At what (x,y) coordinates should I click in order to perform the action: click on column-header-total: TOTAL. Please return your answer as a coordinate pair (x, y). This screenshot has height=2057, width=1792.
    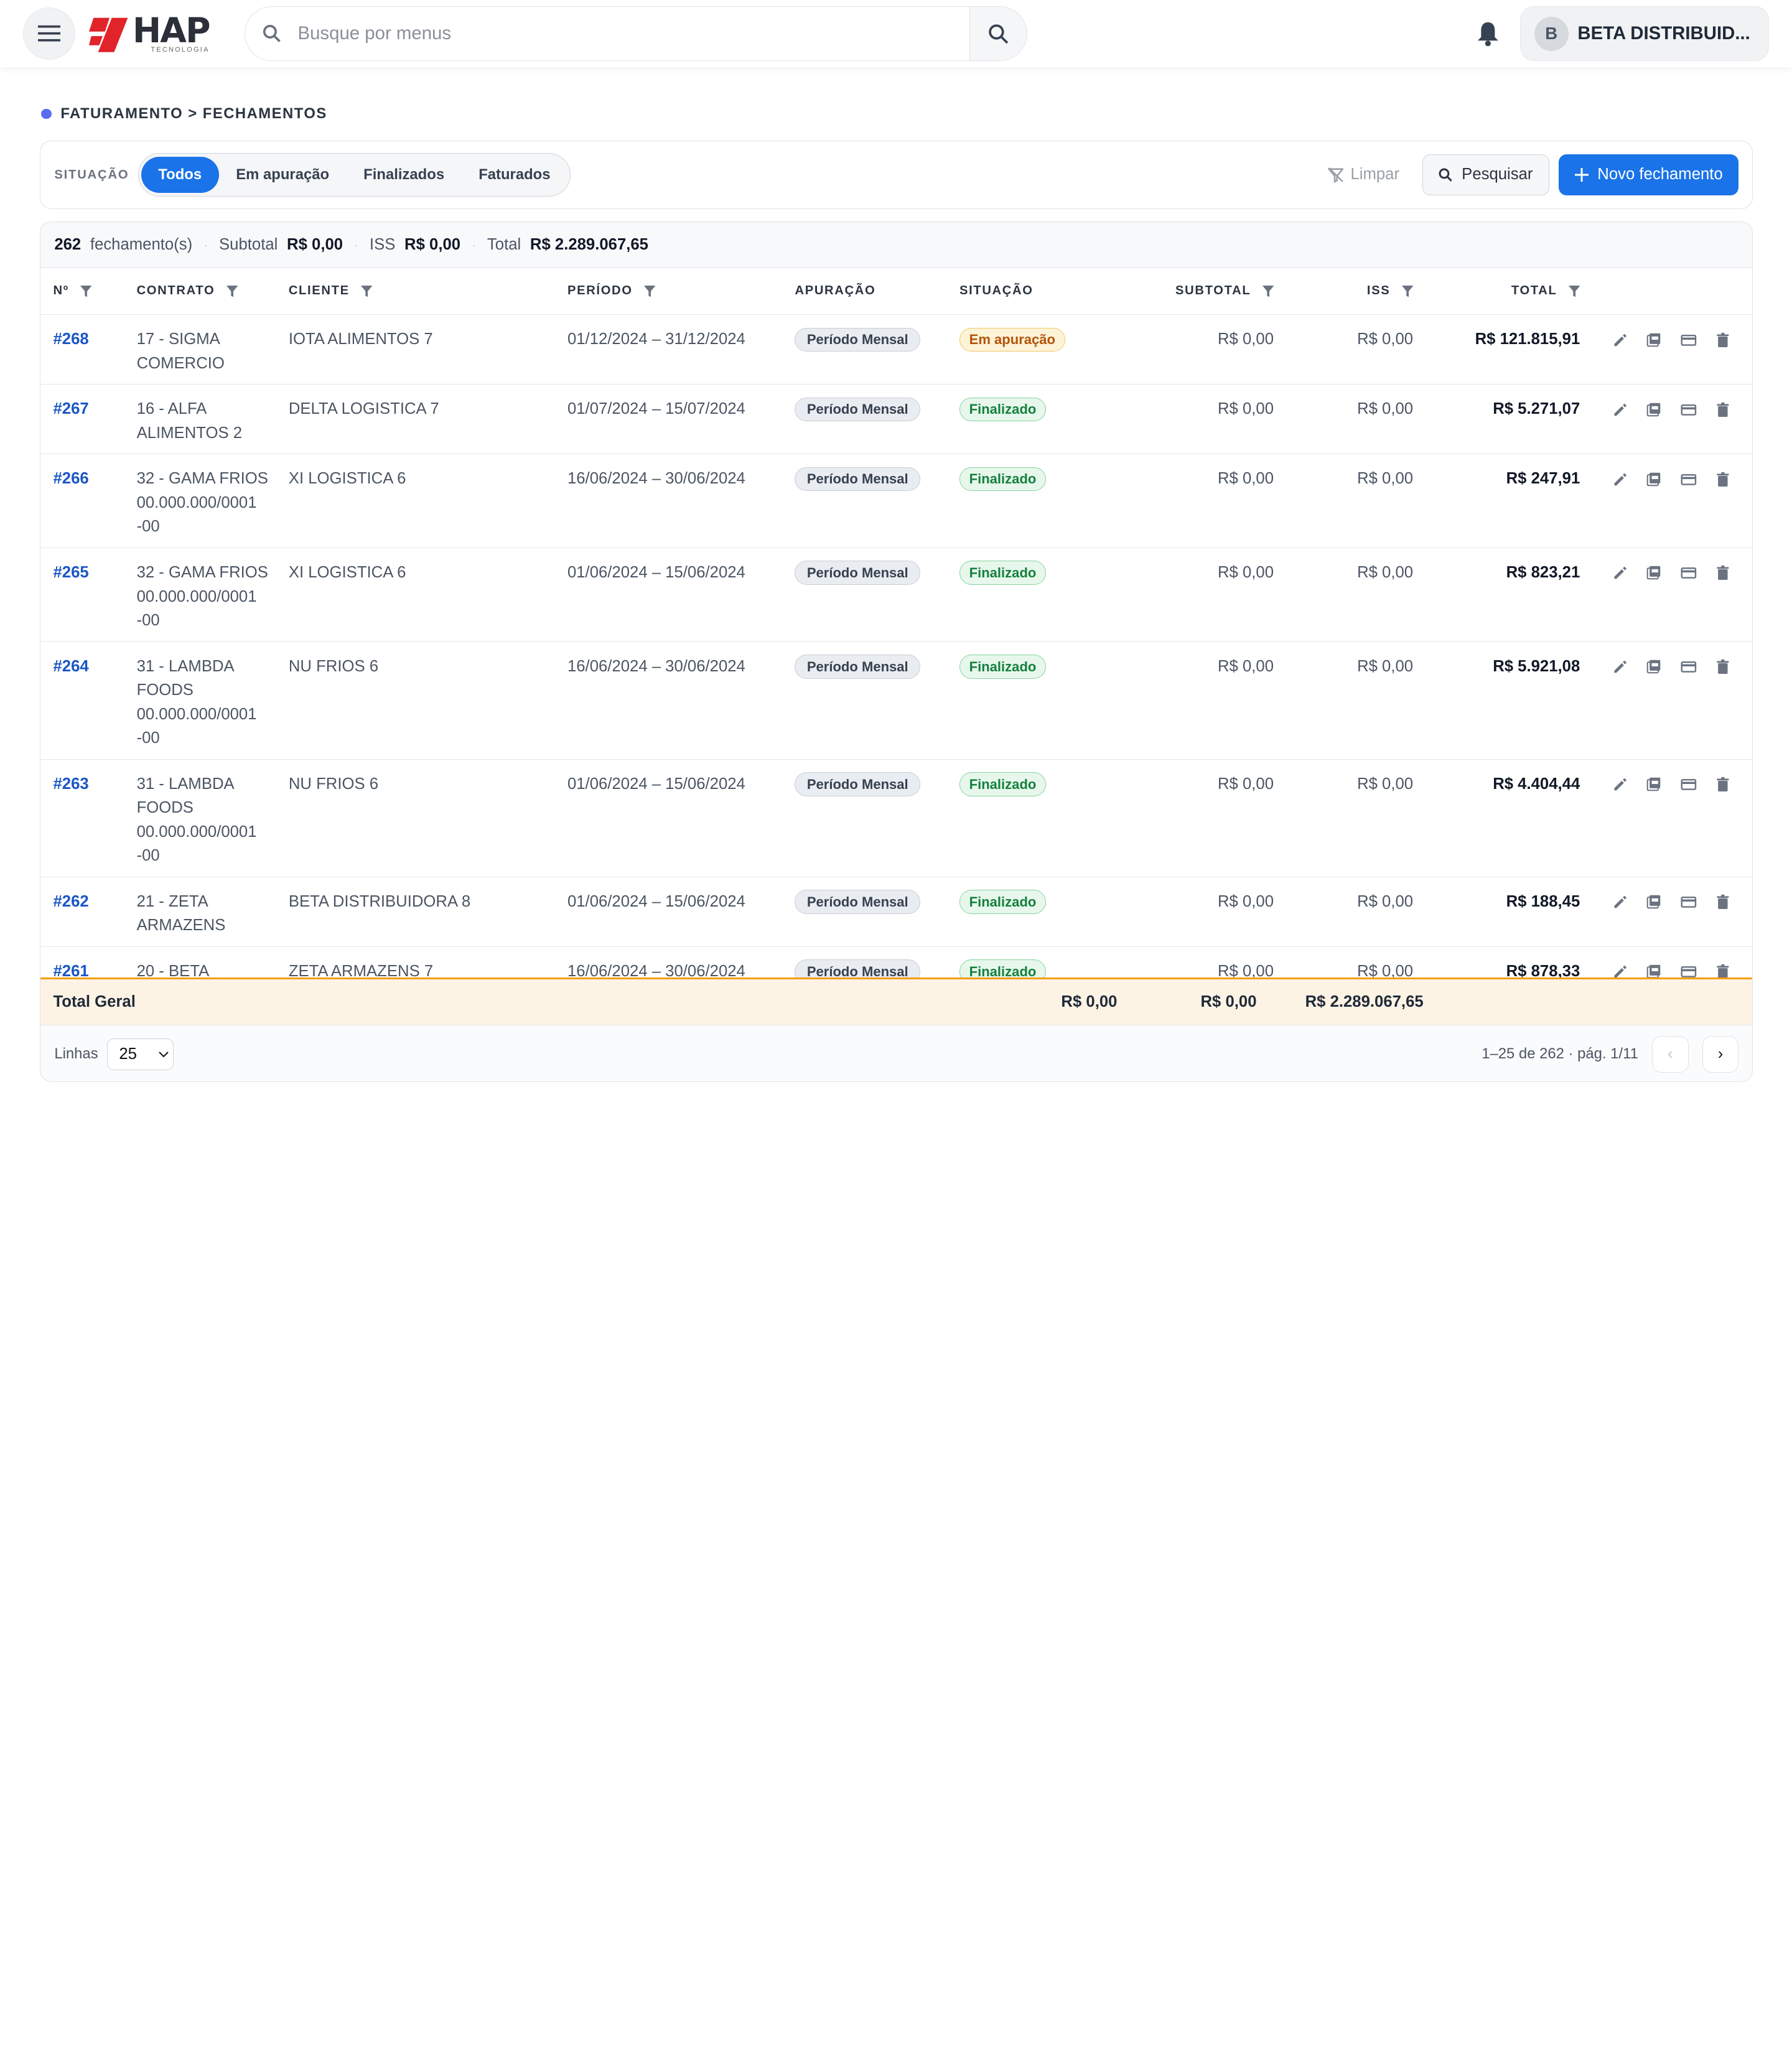
    Looking at the image, I should click on (1496, 291).